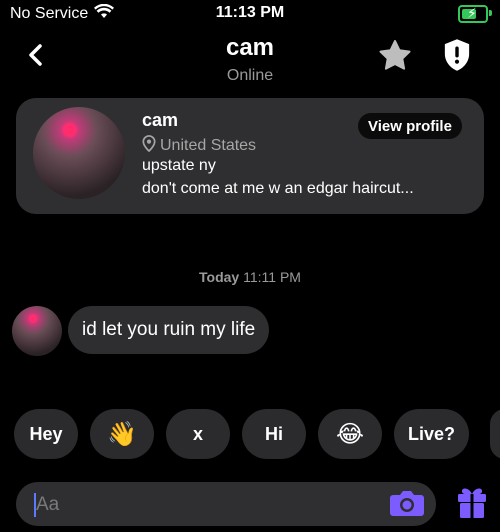 This screenshot has width=500, height=532. What do you see at coordinates (272, 277) in the screenshot?
I see `timestamp-time: 11:11 PM` at bounding box center [272, 277].